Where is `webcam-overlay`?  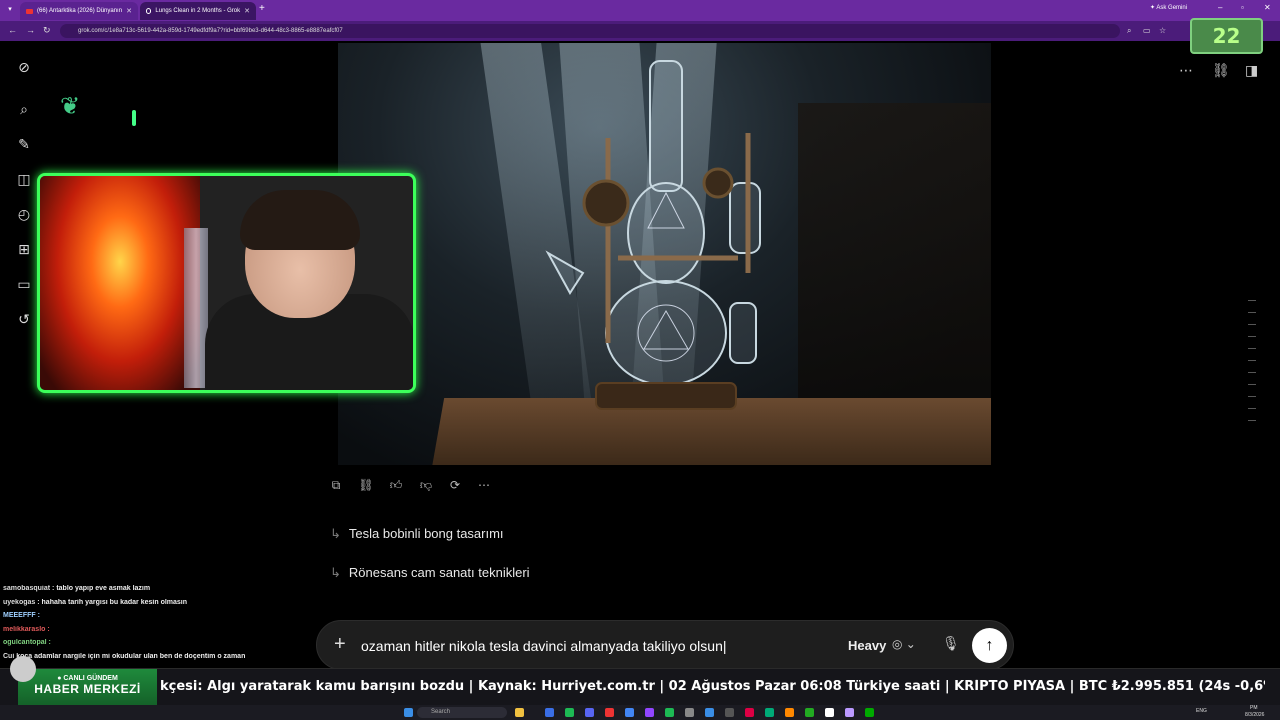 webcam-overlay is located at coordinates (226, 283).